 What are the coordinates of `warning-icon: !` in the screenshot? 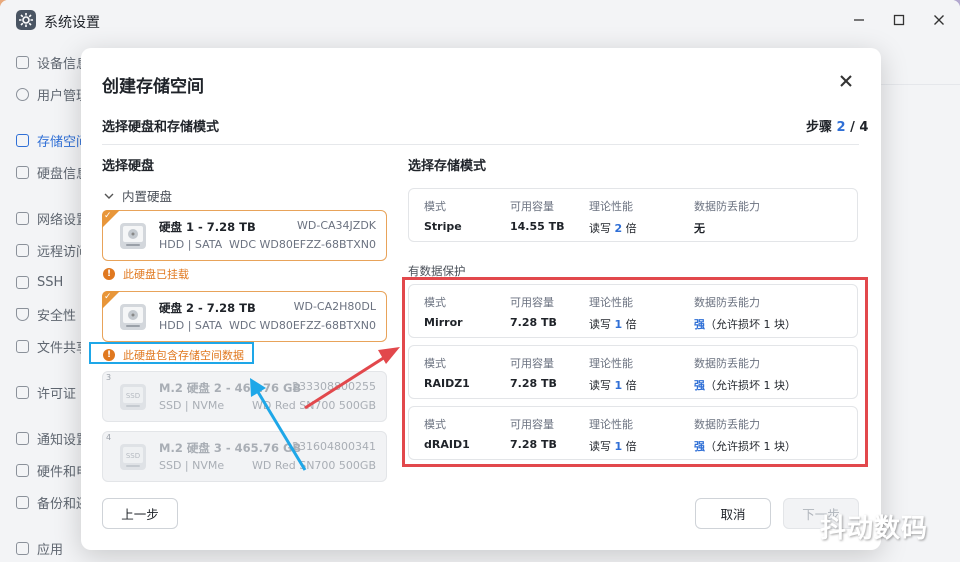 It's located at (109, 274).